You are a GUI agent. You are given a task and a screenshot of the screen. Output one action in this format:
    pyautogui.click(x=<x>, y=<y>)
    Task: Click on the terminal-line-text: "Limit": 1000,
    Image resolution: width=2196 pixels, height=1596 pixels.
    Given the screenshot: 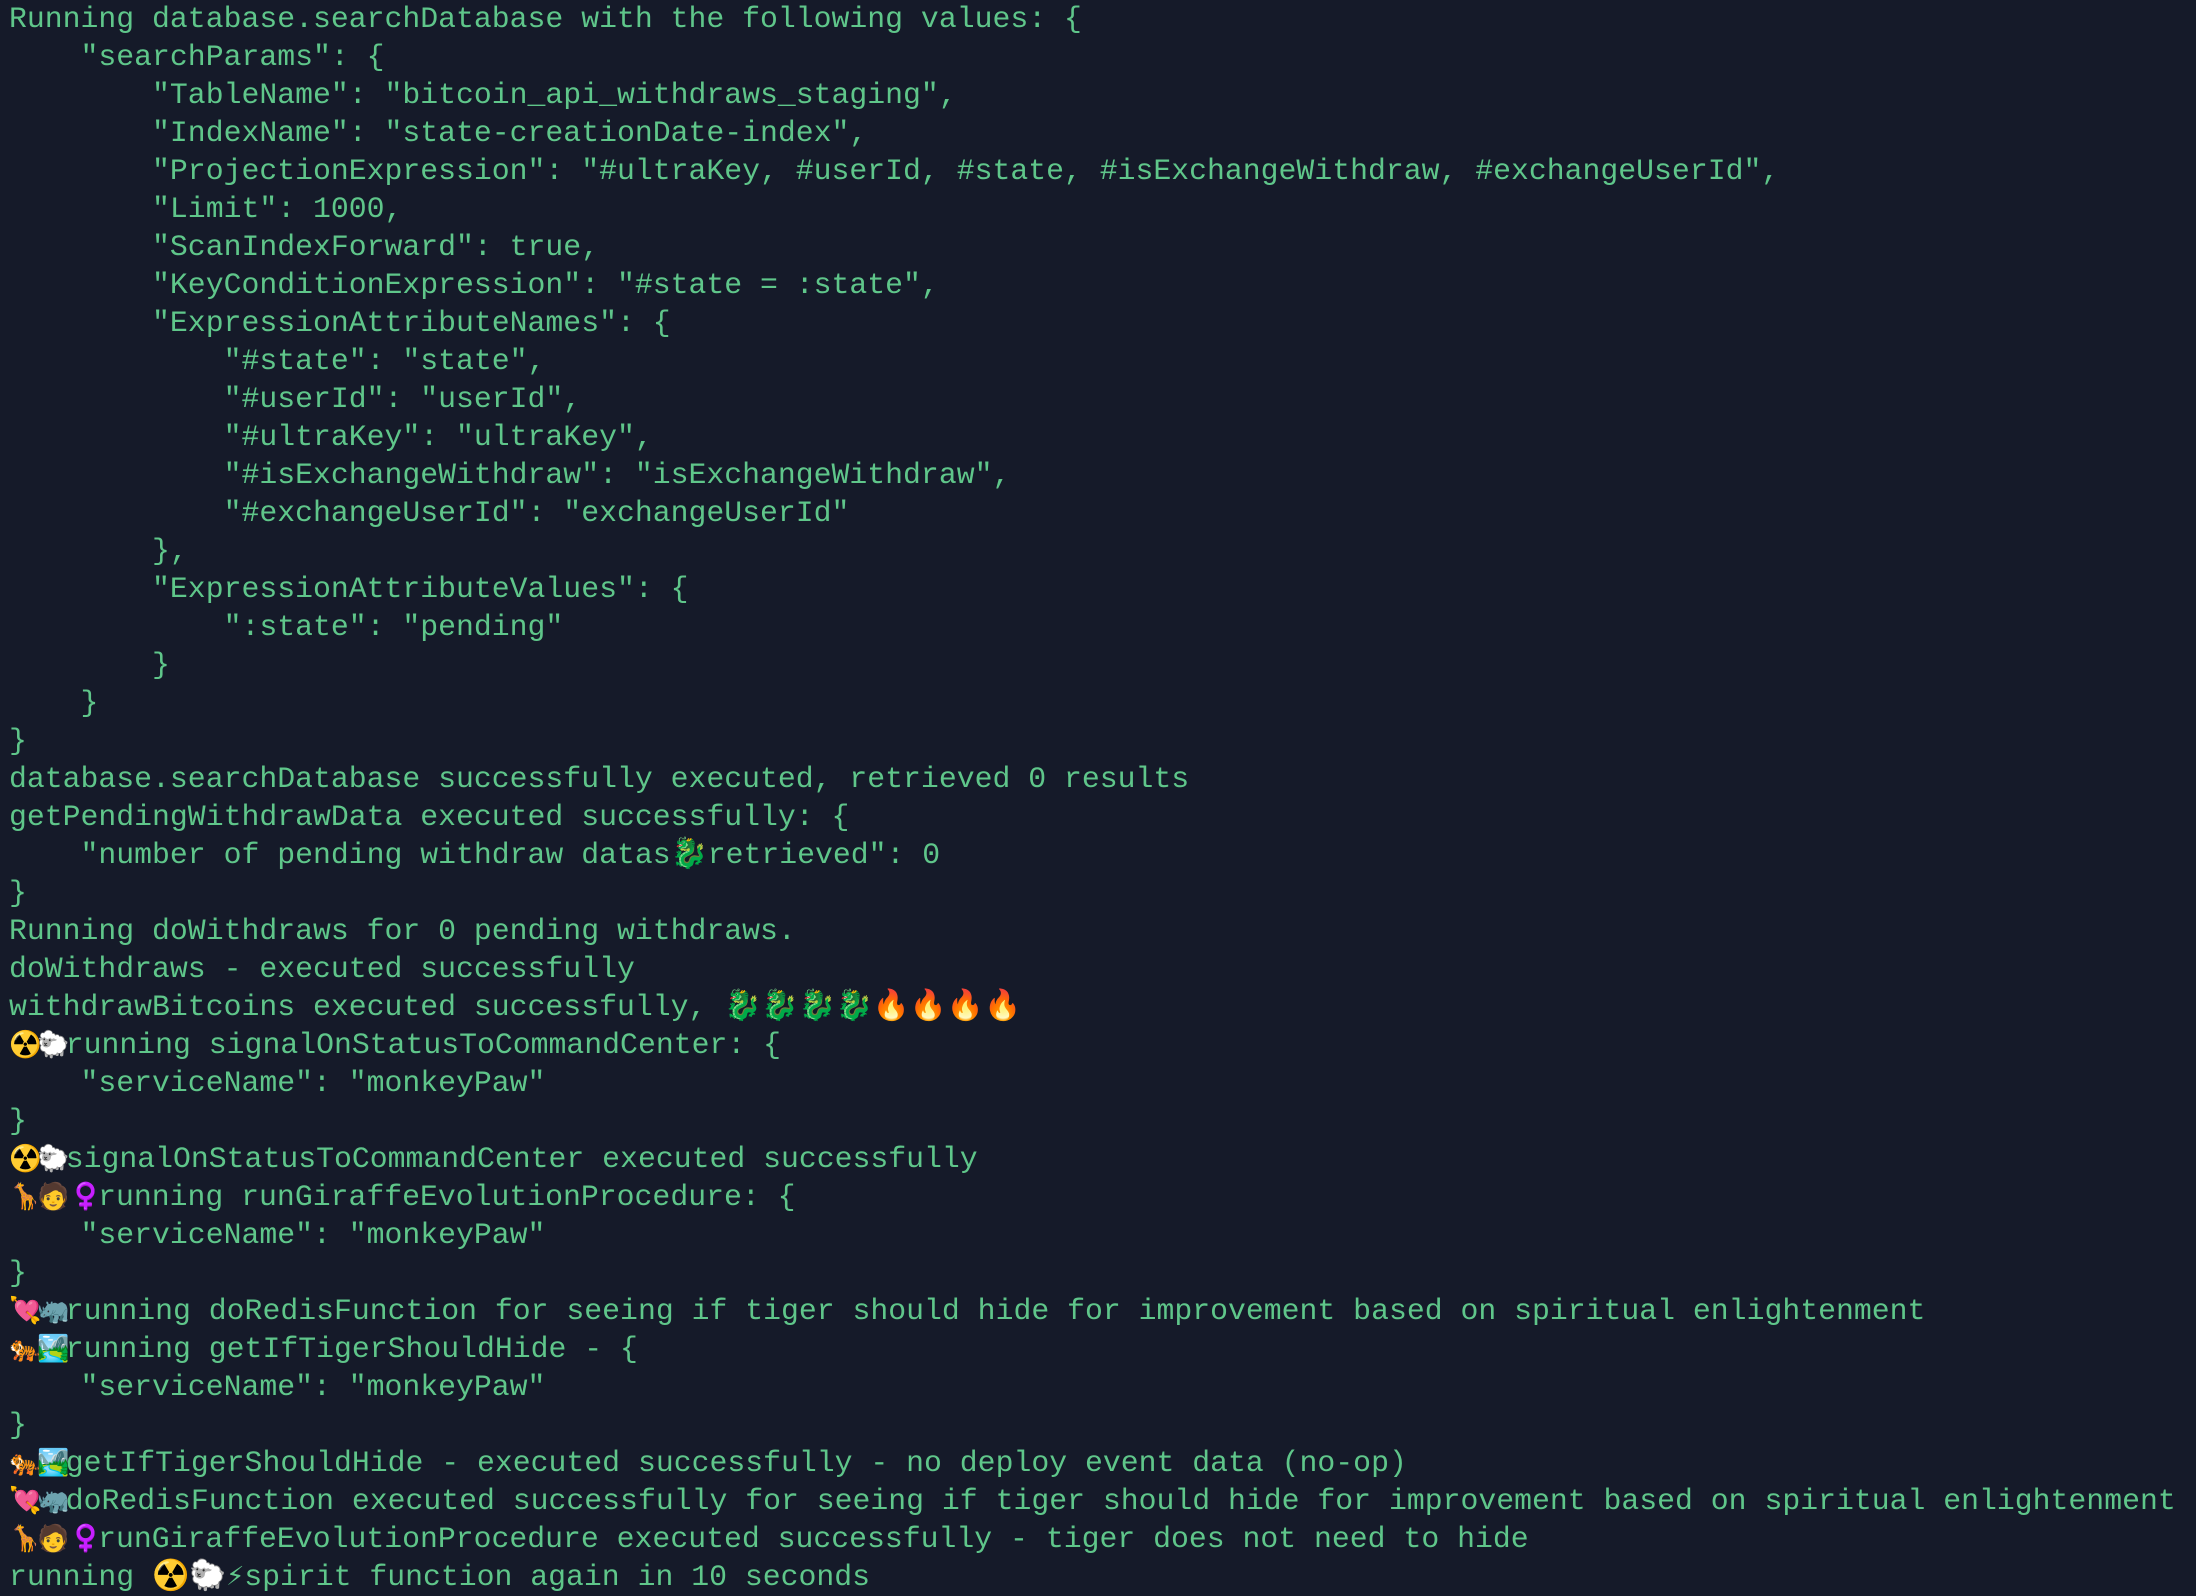 What is the action you would take?
    pyautogui.click(x=206, y=209)
    